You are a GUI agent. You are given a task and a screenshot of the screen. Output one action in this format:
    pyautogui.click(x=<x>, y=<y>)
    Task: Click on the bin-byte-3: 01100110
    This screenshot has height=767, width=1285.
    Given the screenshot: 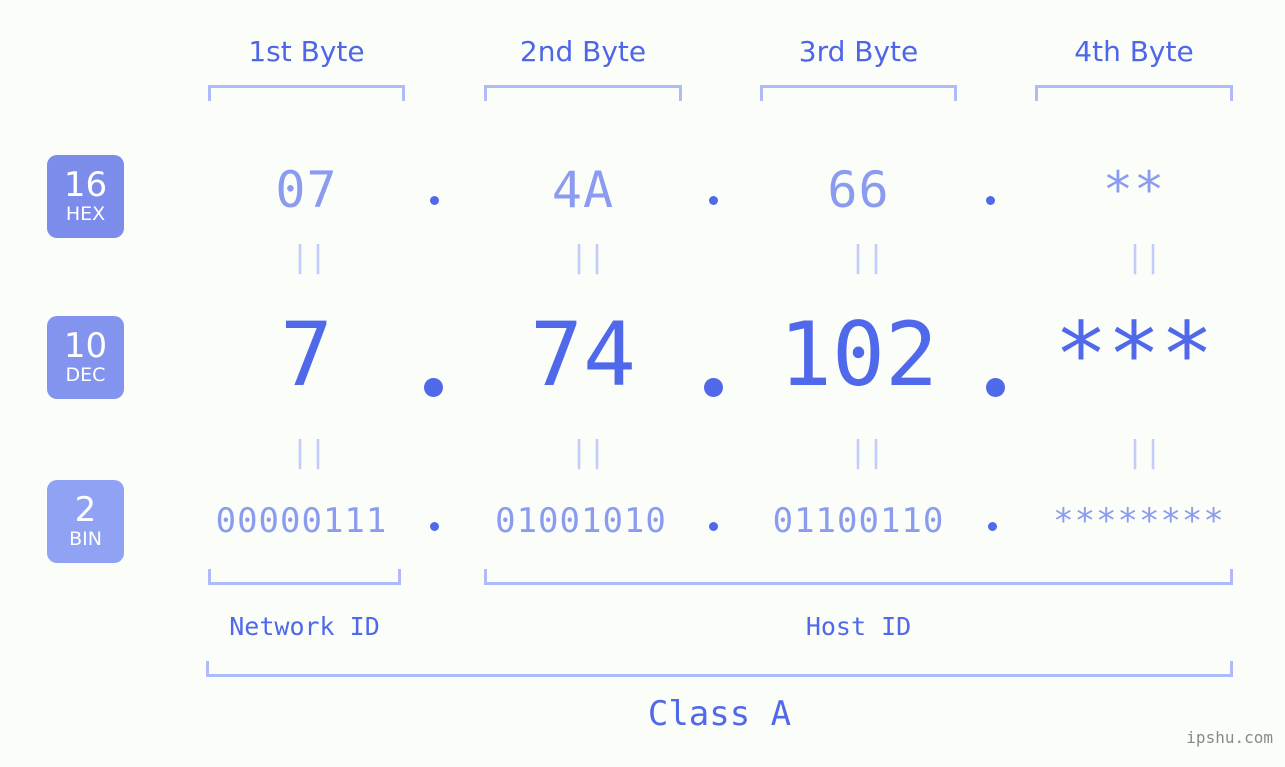 What is the action you would take?
    pyautogui.click(x=858, y=521)
    